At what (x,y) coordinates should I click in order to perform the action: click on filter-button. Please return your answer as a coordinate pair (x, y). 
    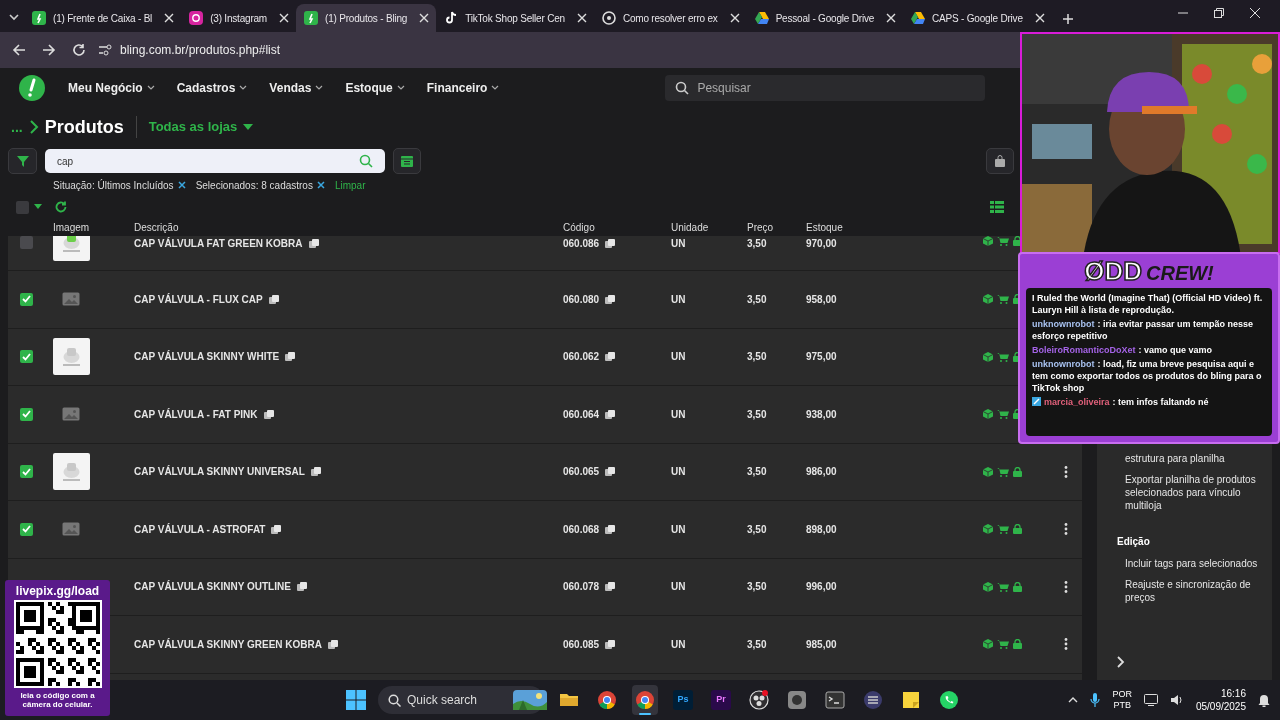
    Looking at the image, I should click on (22, 161).